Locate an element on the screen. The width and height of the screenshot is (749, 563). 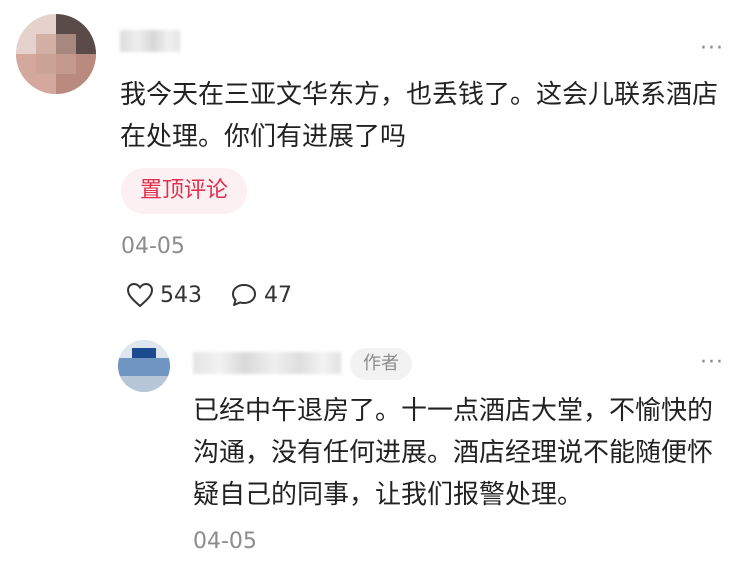
like-button: 543 is located at coordinates (164, 295).